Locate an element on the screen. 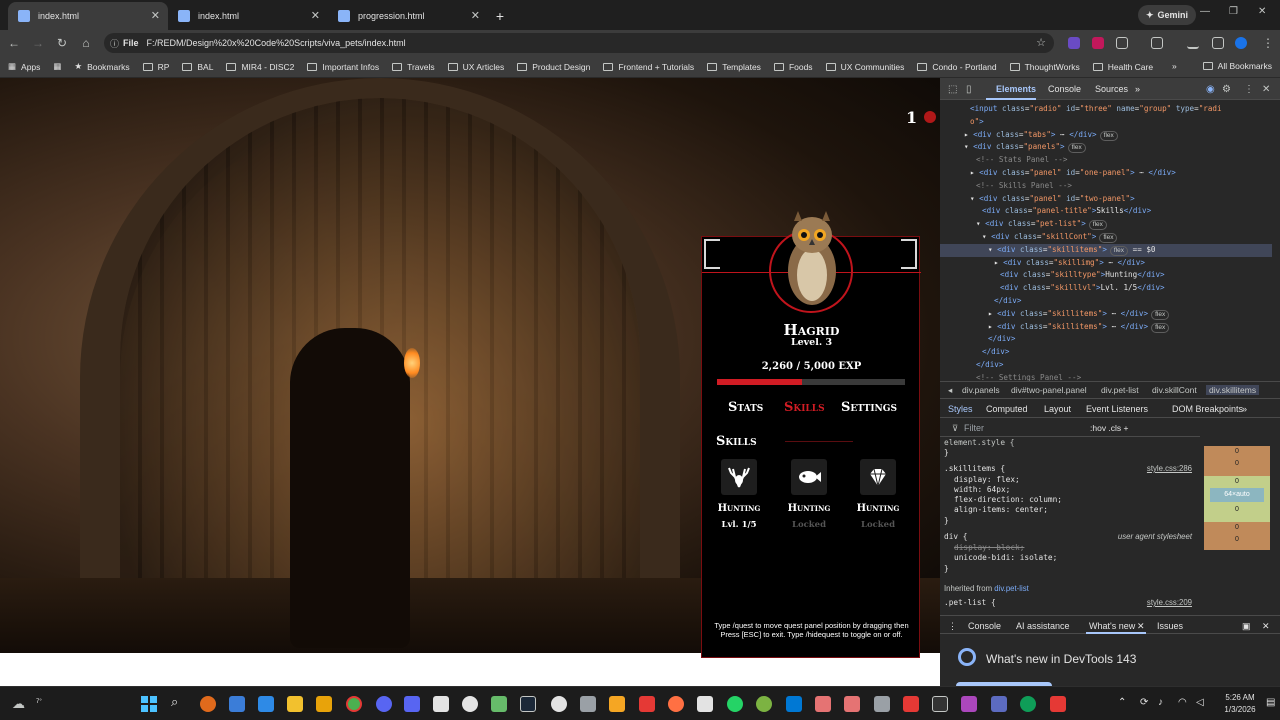 The image size is (1280, 720). mic-icon: ♪ is located at coordinates (1160, 702).